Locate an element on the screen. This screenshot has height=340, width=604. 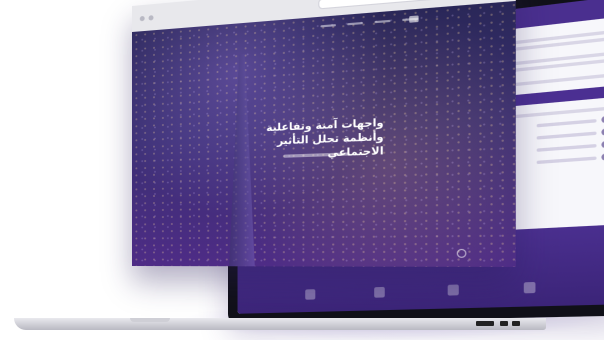
forward-icon is located at coordinates (151, 18).